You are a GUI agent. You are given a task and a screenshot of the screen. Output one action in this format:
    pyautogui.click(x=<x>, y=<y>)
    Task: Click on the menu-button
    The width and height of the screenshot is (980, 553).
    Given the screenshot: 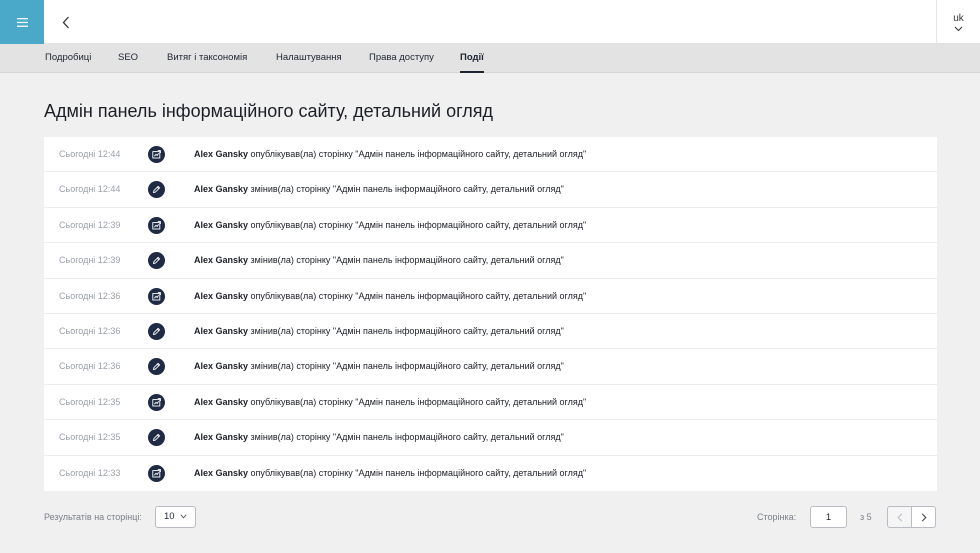 What is the action you would take?
    pyautogui.click(x=22, y=22)
    